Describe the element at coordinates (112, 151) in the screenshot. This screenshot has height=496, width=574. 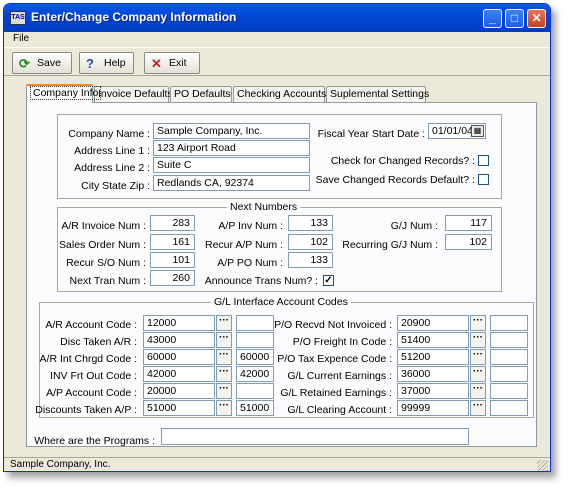
I see `address1-label: Address Line 1 :` at that location.